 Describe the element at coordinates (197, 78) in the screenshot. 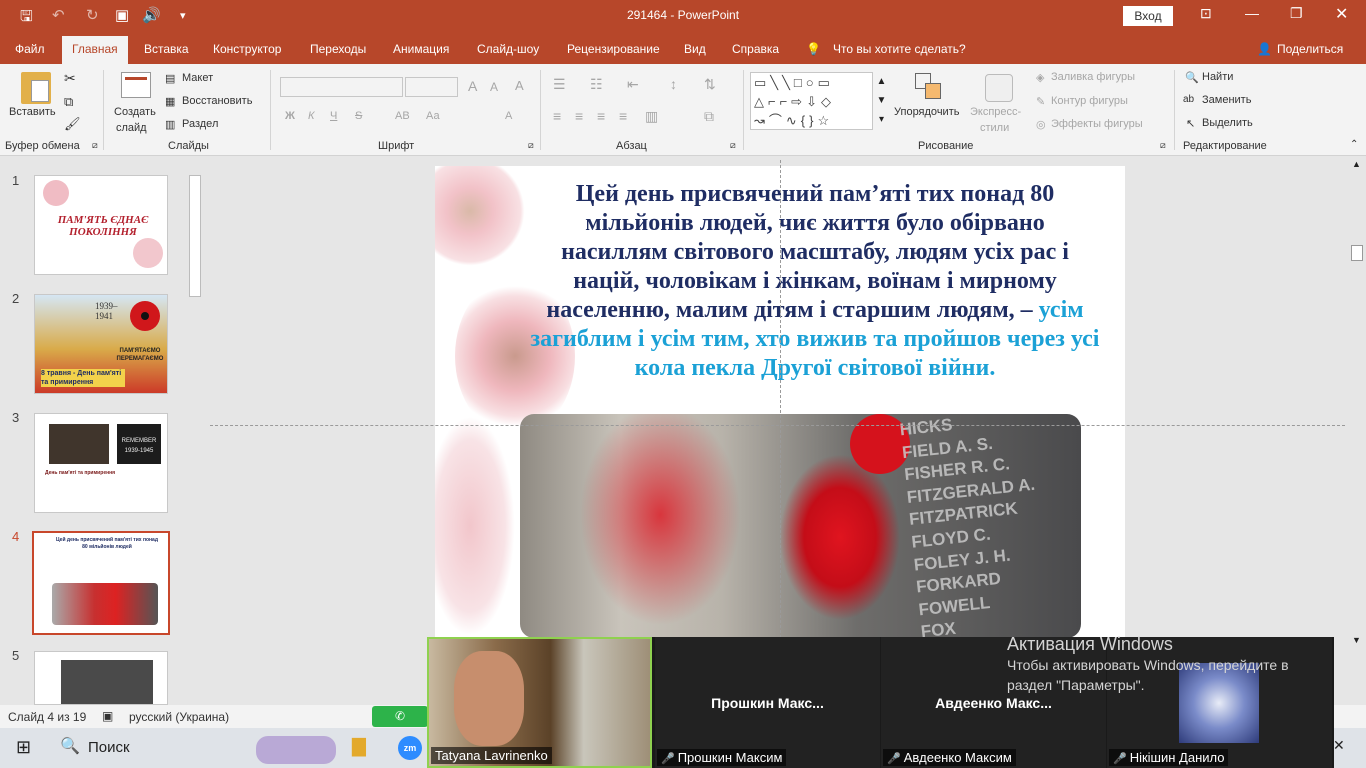

I see `layout-button: Макет` at that location.